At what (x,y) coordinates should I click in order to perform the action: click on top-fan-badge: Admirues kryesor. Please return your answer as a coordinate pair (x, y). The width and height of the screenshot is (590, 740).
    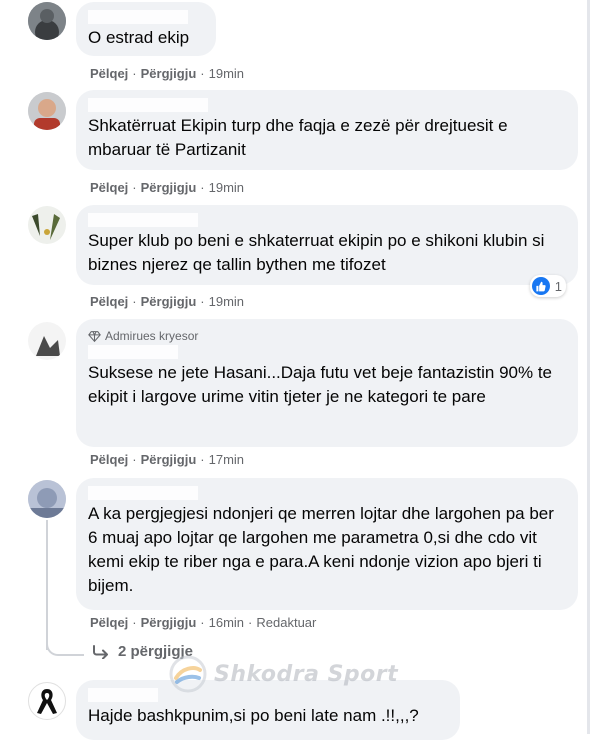
    Looking at the image, I should click on (327, 336).